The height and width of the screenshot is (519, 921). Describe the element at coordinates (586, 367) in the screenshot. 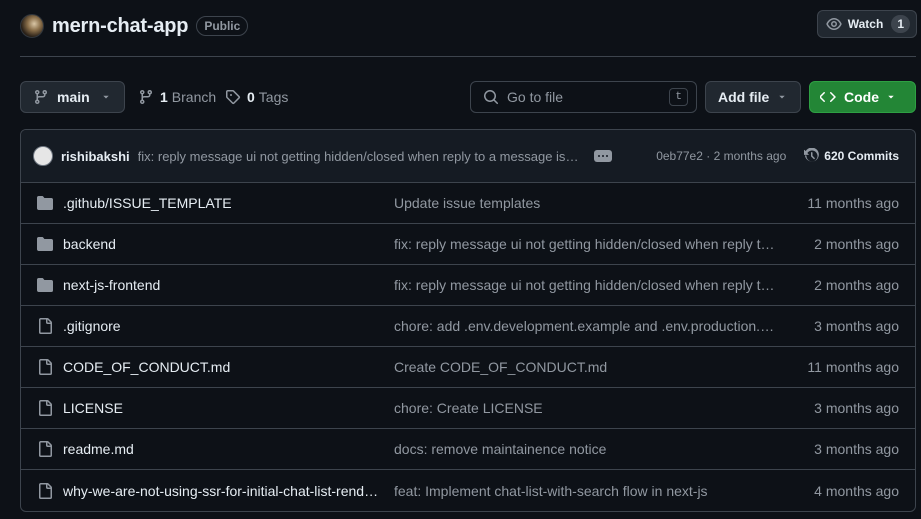

I see `file-commit-message: Create CODE_OF_CONDUCT.md` at that location.